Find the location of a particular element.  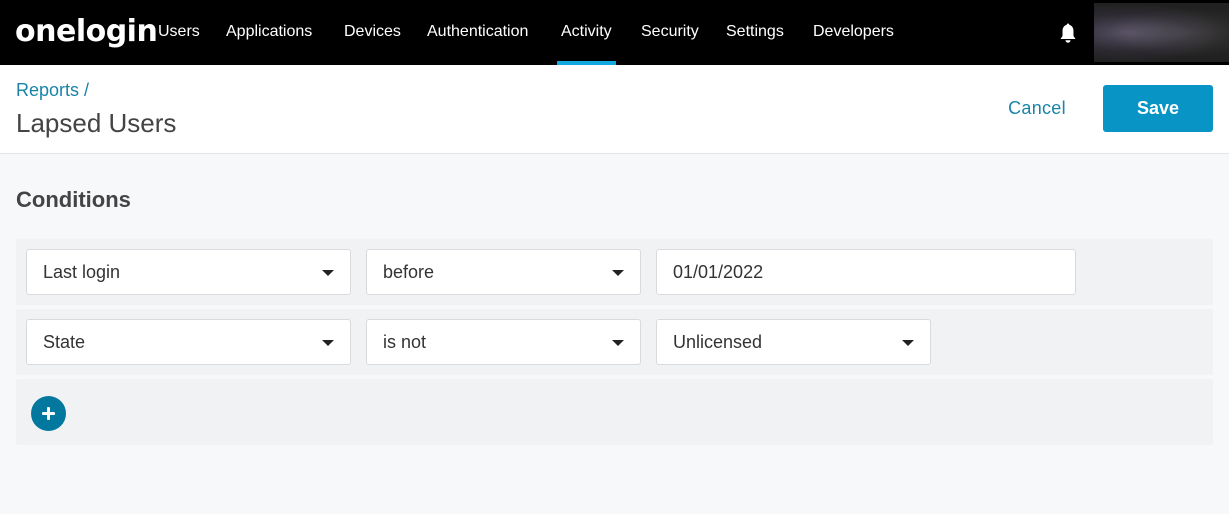

condition-operator-select: is not is located at coordinates (503, 342).